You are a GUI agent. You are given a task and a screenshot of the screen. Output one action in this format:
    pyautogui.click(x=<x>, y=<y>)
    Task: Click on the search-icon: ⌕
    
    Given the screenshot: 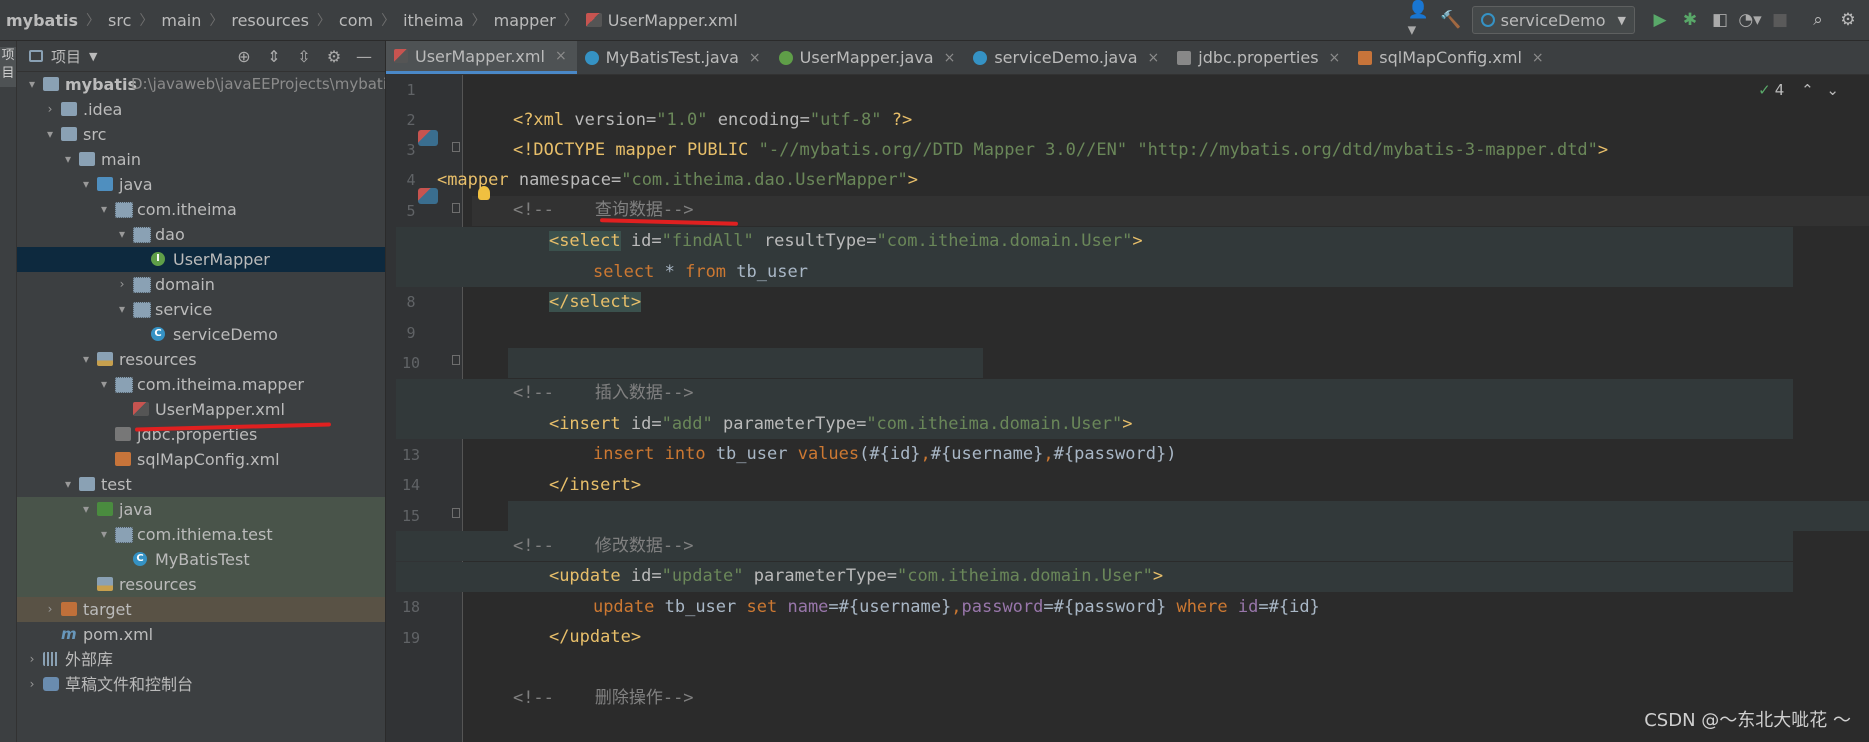 What is the action you would take?
    pyautogui.click(x=1818, y=20)
    